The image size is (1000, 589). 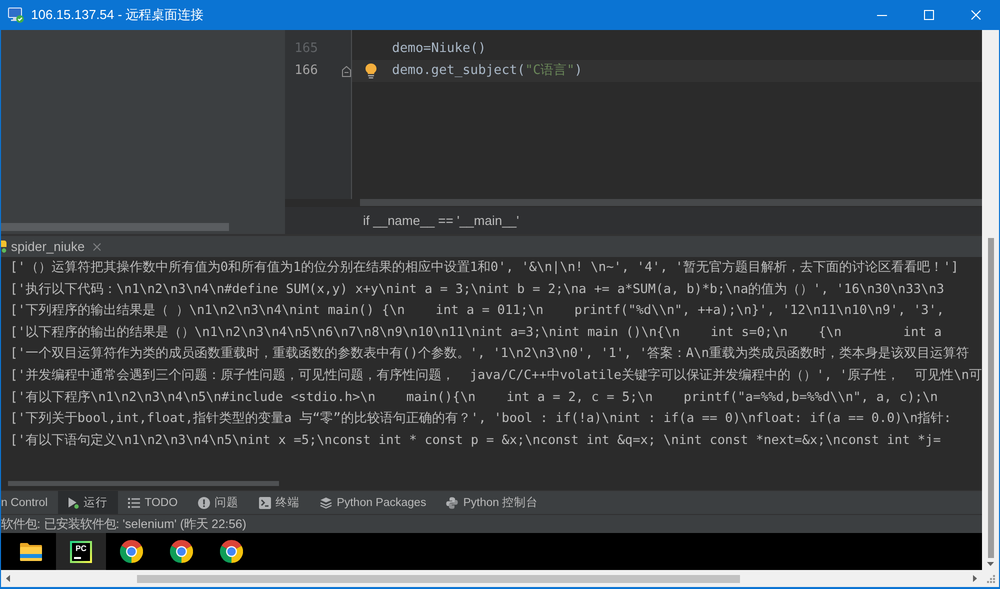 I want to click on console-output-line: ['以下程序的输出的结果是（）\n1\n2\n3\n4\n5\n6\n7\n8\n9\n10\n11\nint a=3;\nint main ()\n{\n int s=0;\n {\n int a, so click(x=476, y=333).